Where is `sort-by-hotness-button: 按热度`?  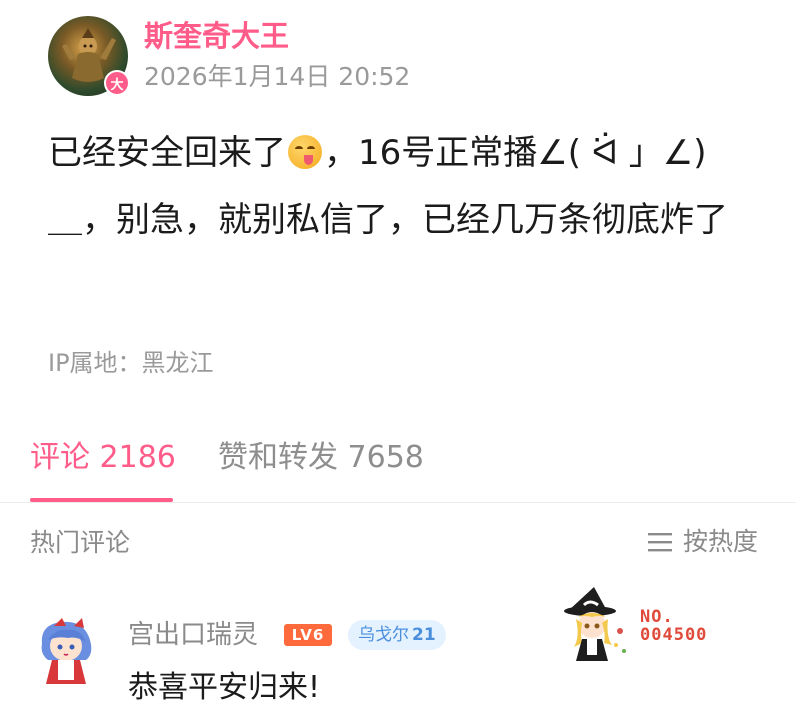 sort-by-hotness-button: 按热度 is located at coordinates (702, 542).